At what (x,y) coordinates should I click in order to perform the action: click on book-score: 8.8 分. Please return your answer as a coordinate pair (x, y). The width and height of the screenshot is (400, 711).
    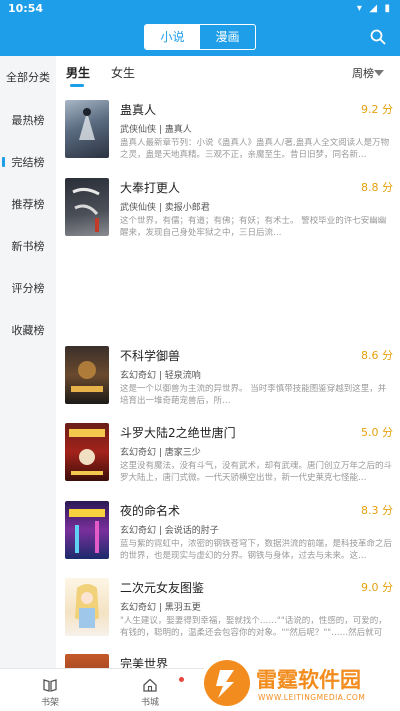
    Looking at the image, I should click on (377, 187).